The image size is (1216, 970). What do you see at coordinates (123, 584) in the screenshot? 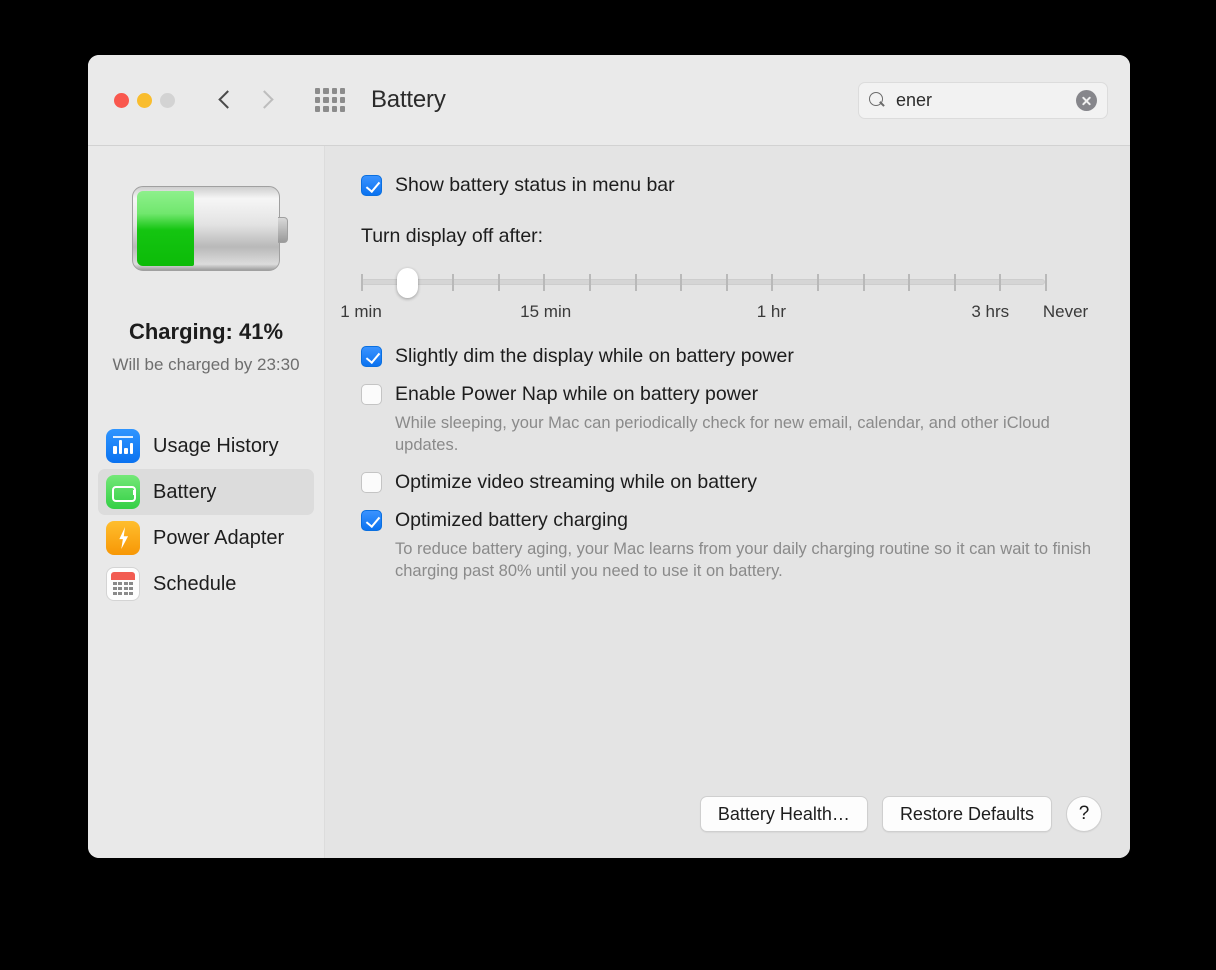
I see `schedule-icon` at bounding box center [123, 584].